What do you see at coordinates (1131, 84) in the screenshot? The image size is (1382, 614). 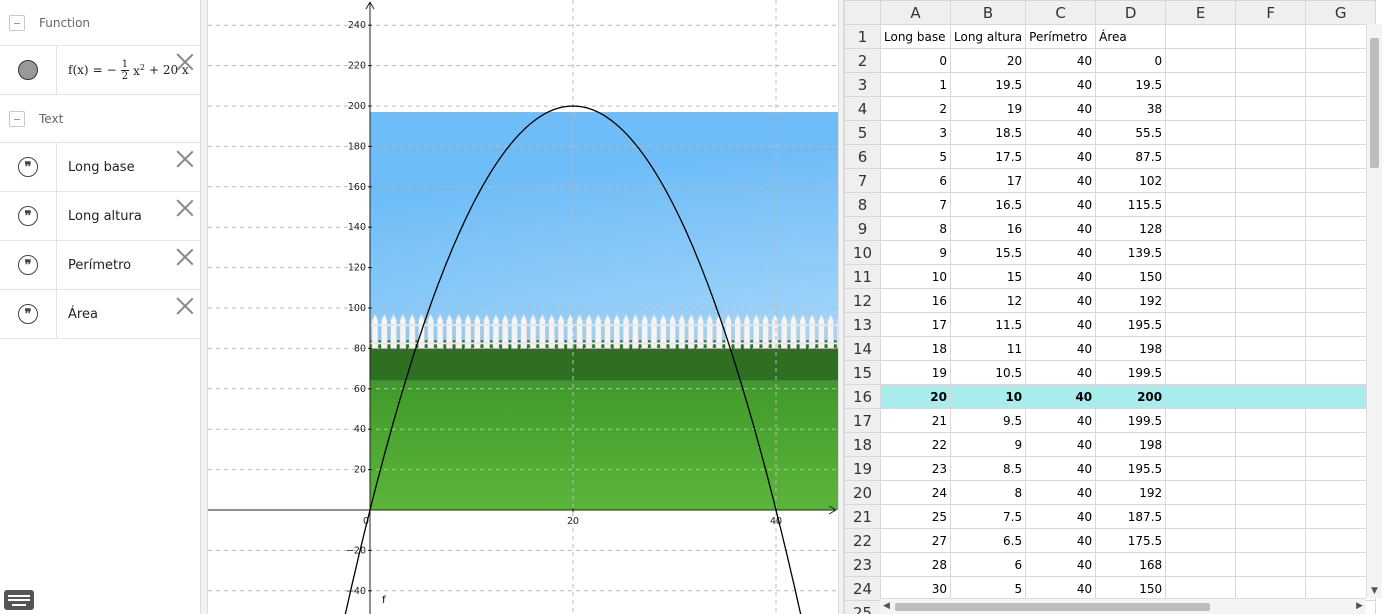 I see `cell: 19.5` at bounding box center [1131, 84].